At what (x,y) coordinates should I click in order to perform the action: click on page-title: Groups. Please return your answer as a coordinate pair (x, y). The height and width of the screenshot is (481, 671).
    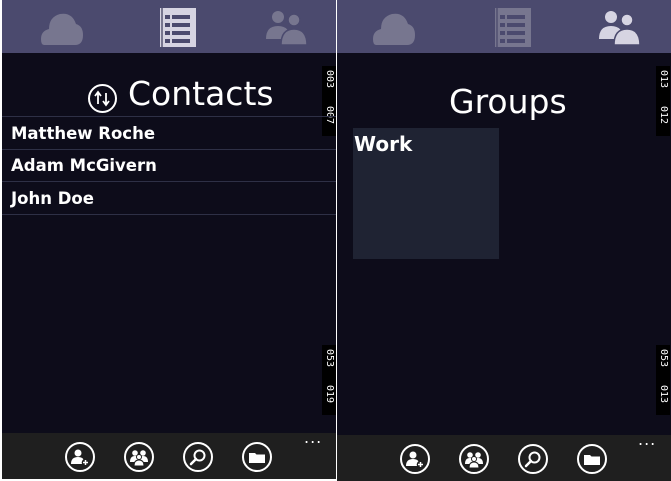
    Looking at the image, I should click on (508, 101).